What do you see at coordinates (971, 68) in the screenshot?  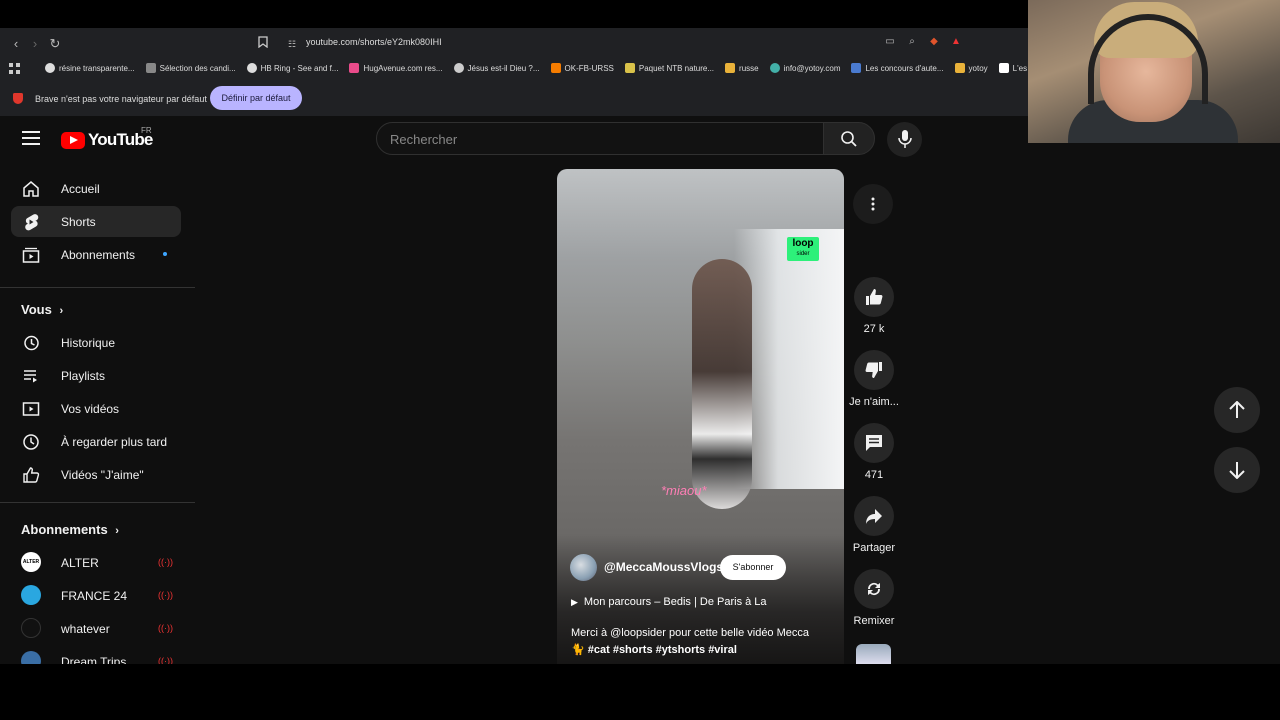 I see `bookmark-folder: yotoy` at bounding box center [971, 68].